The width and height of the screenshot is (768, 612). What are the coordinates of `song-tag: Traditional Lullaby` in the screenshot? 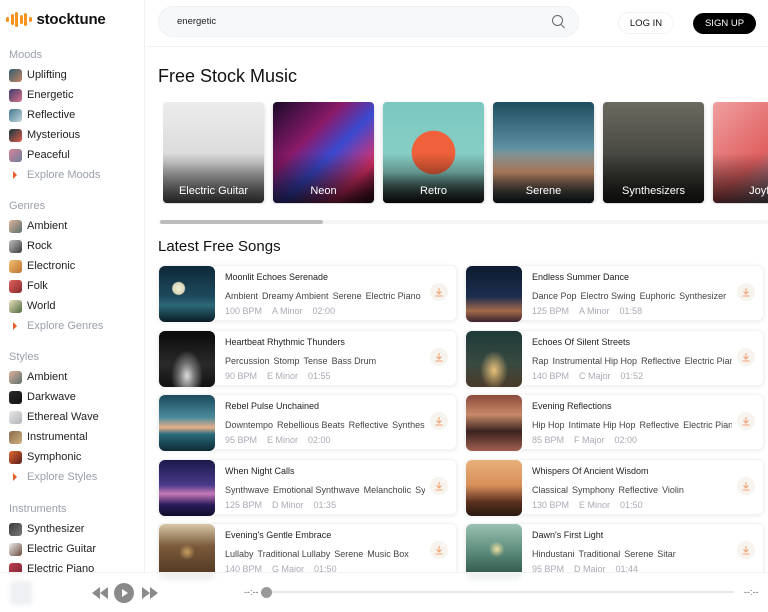 It's located at (294, 554).